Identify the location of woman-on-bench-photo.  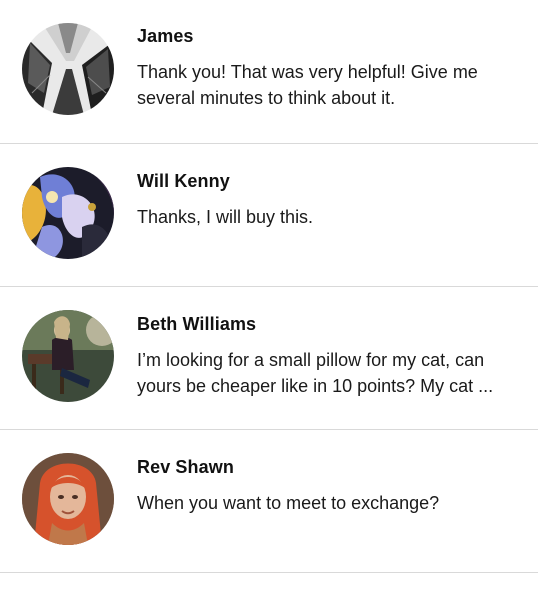
(68, 356).